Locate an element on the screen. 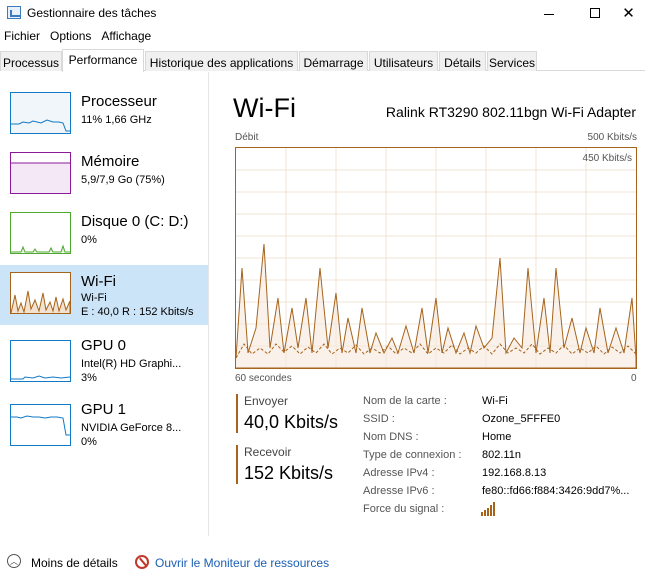 This screenshot has height=577, width=645. prop-label-ipv4: Adresse IPv4 : is located at coordinates (399, 473).